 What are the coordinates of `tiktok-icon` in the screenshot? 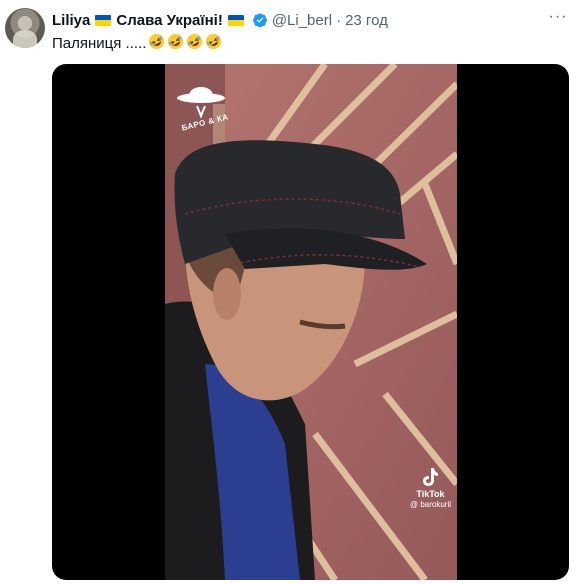 It's located at (431, 476).